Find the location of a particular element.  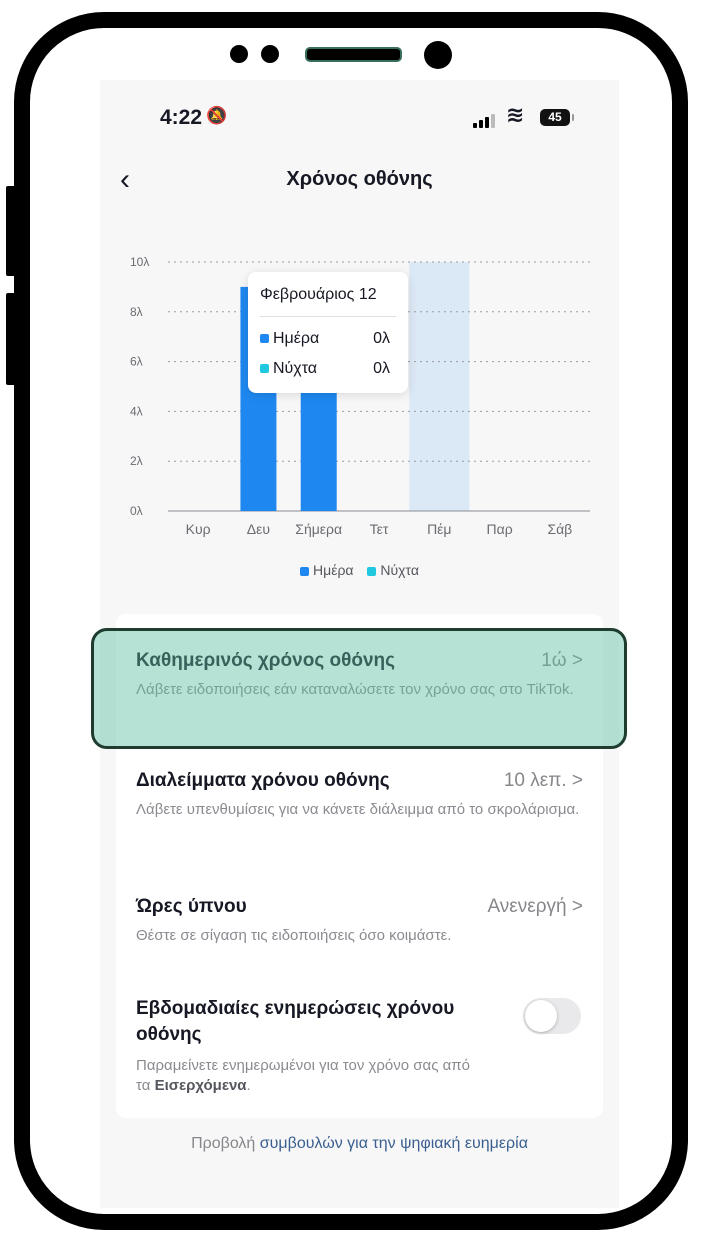

status-time: 4:22 is located at coordinates (181, 117).